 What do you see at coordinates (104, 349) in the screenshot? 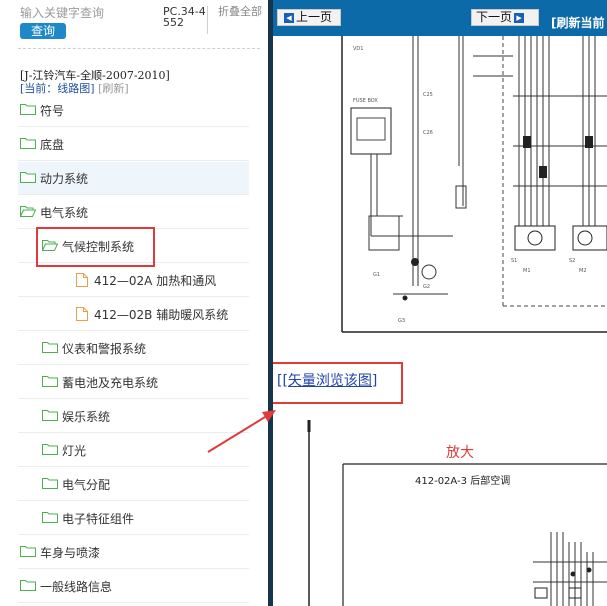
I see `tree-item-label: 仪表和警报系统` at bounding box center [104, 349].